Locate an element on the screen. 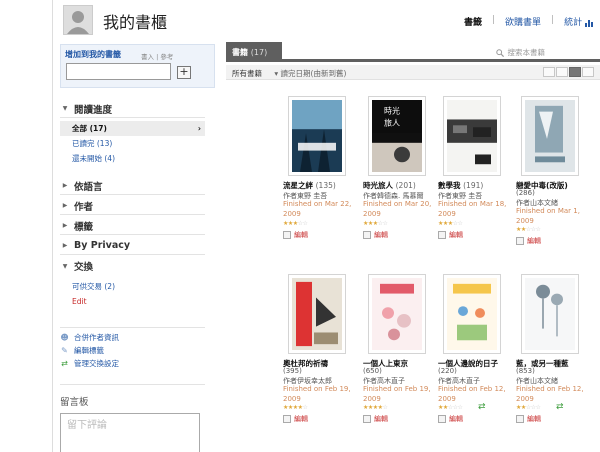 The image size is (600, 452). sort-dropdown: ▾ 讀完日期(由新到舊) is located at coordinates (310, 73).